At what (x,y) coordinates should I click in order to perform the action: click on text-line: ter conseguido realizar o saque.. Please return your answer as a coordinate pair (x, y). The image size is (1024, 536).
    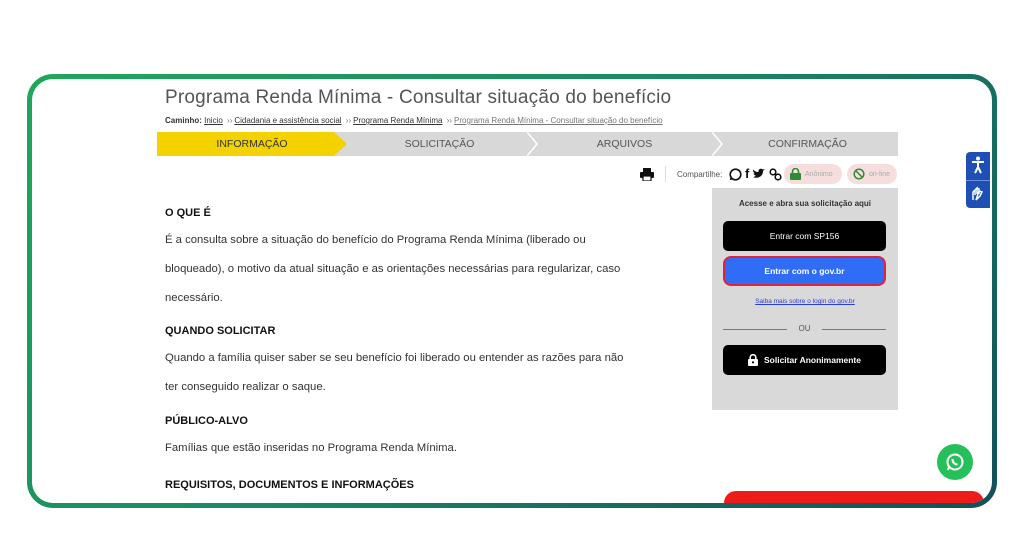
    Looking at the image, I should click on (245, 387).